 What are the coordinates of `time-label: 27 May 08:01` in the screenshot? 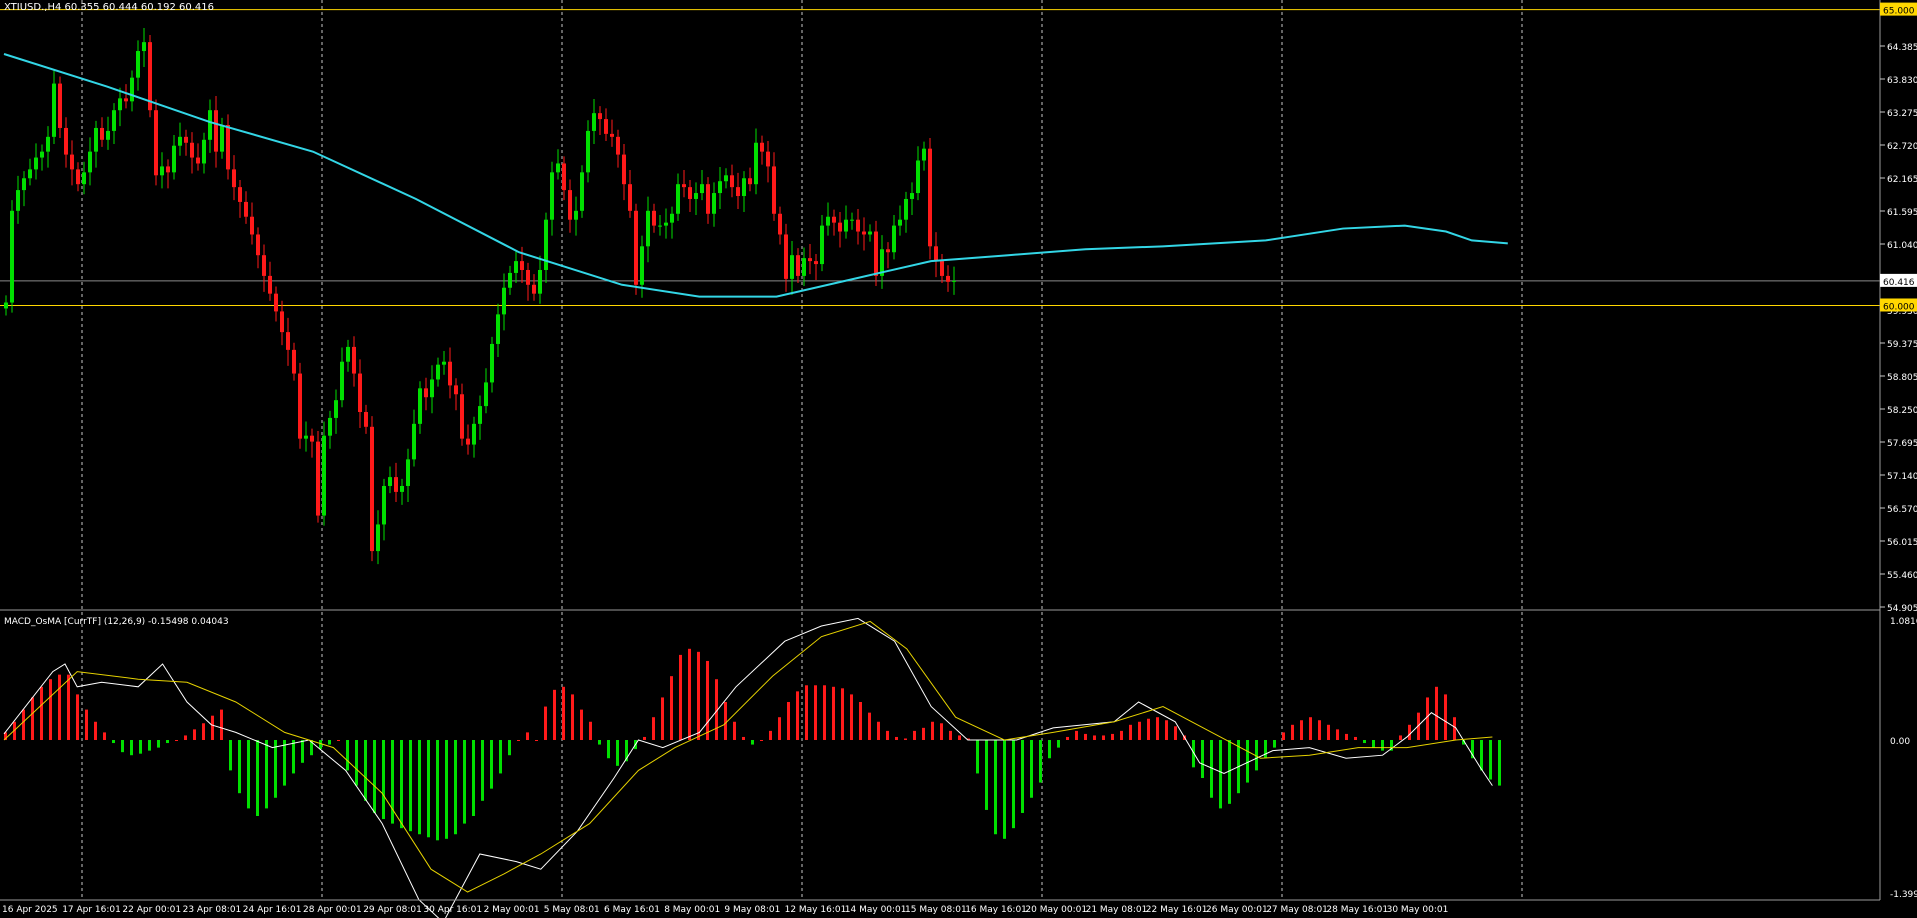 It's located at (1297, 910).